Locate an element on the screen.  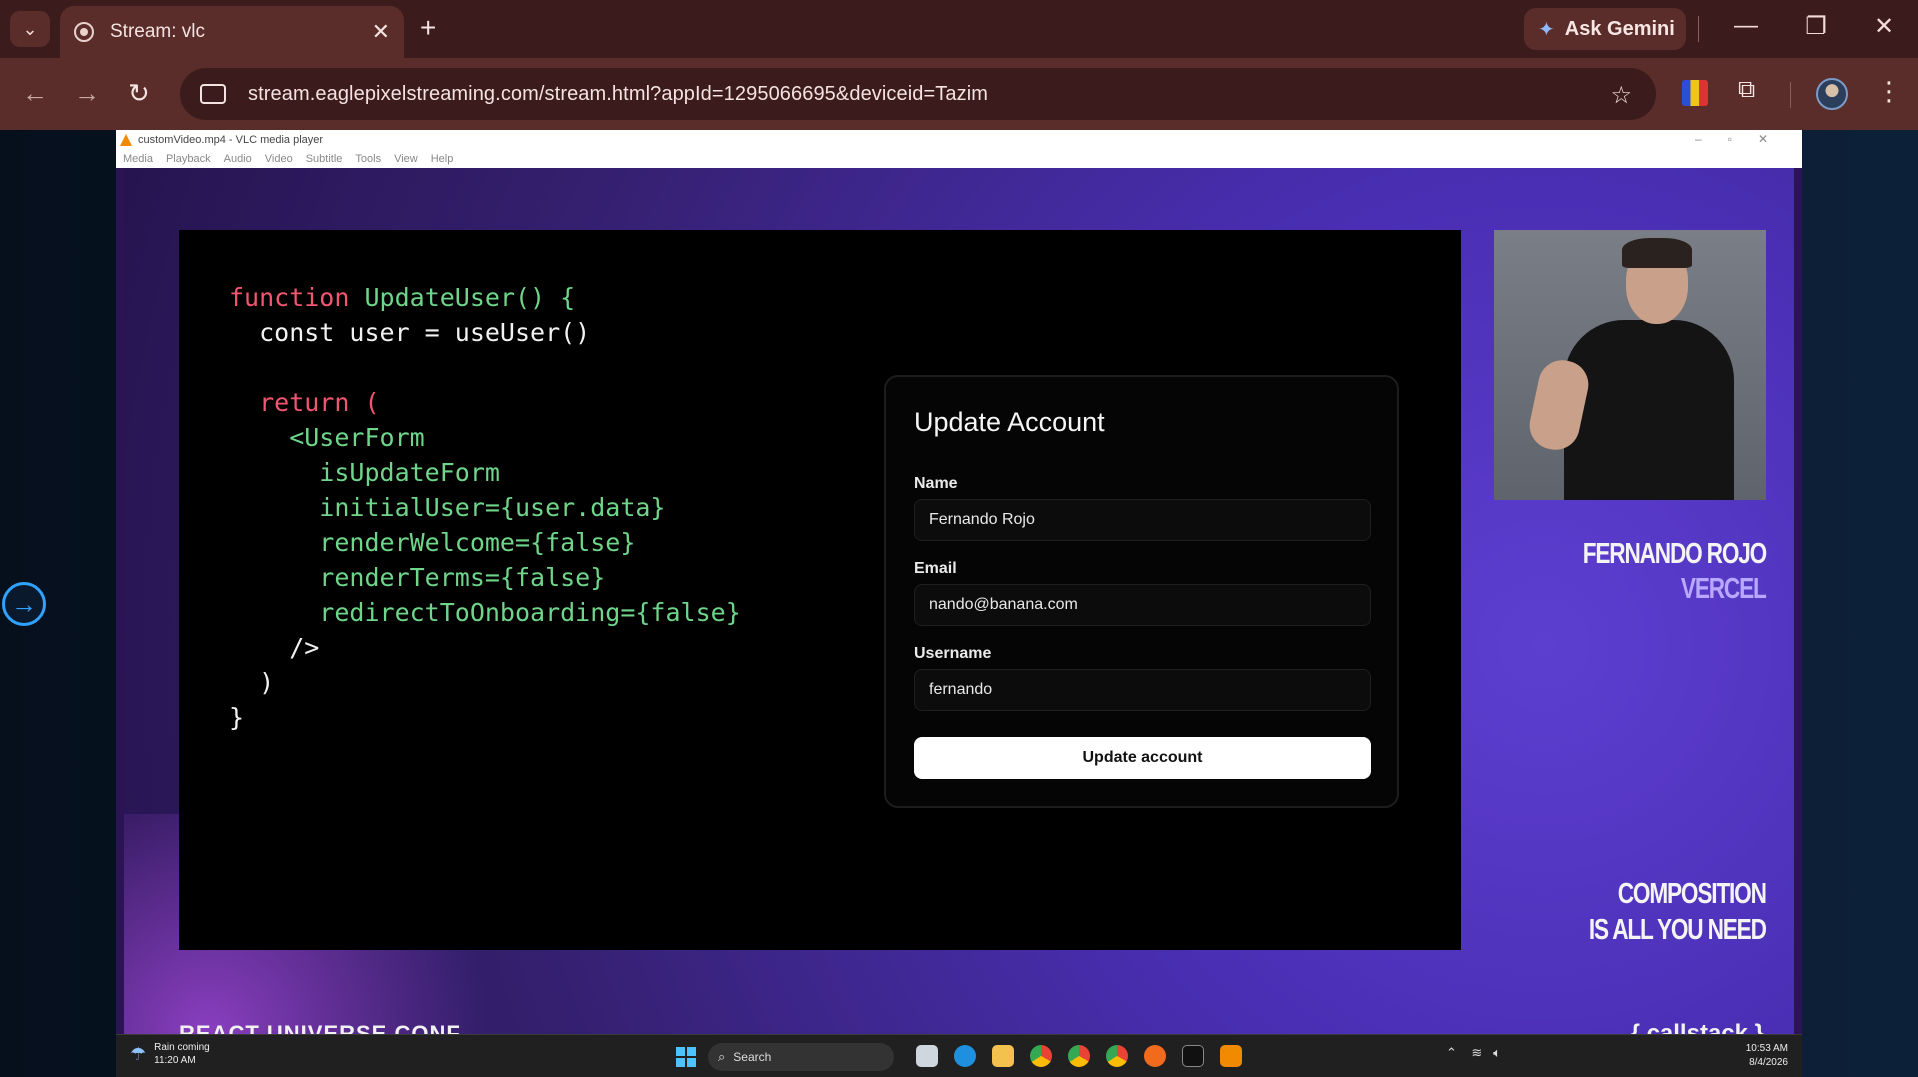
wifi-icon: ≋ is located at coordinates (1476, 1052).